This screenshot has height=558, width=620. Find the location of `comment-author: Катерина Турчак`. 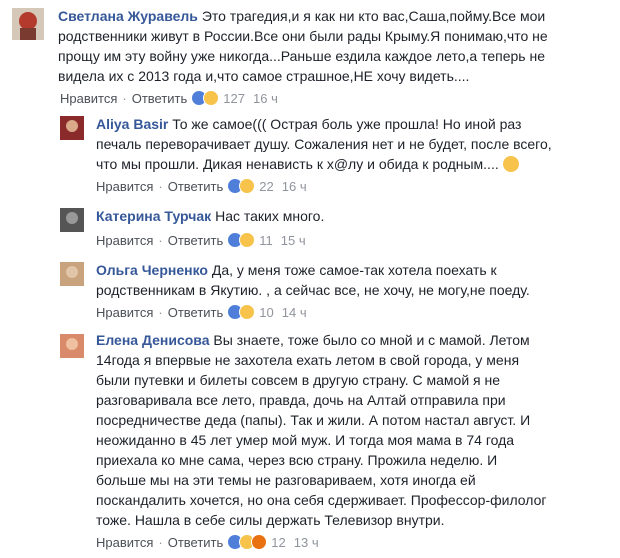

comment-author: Катерина Турчак is located at coordinates (153, 216).